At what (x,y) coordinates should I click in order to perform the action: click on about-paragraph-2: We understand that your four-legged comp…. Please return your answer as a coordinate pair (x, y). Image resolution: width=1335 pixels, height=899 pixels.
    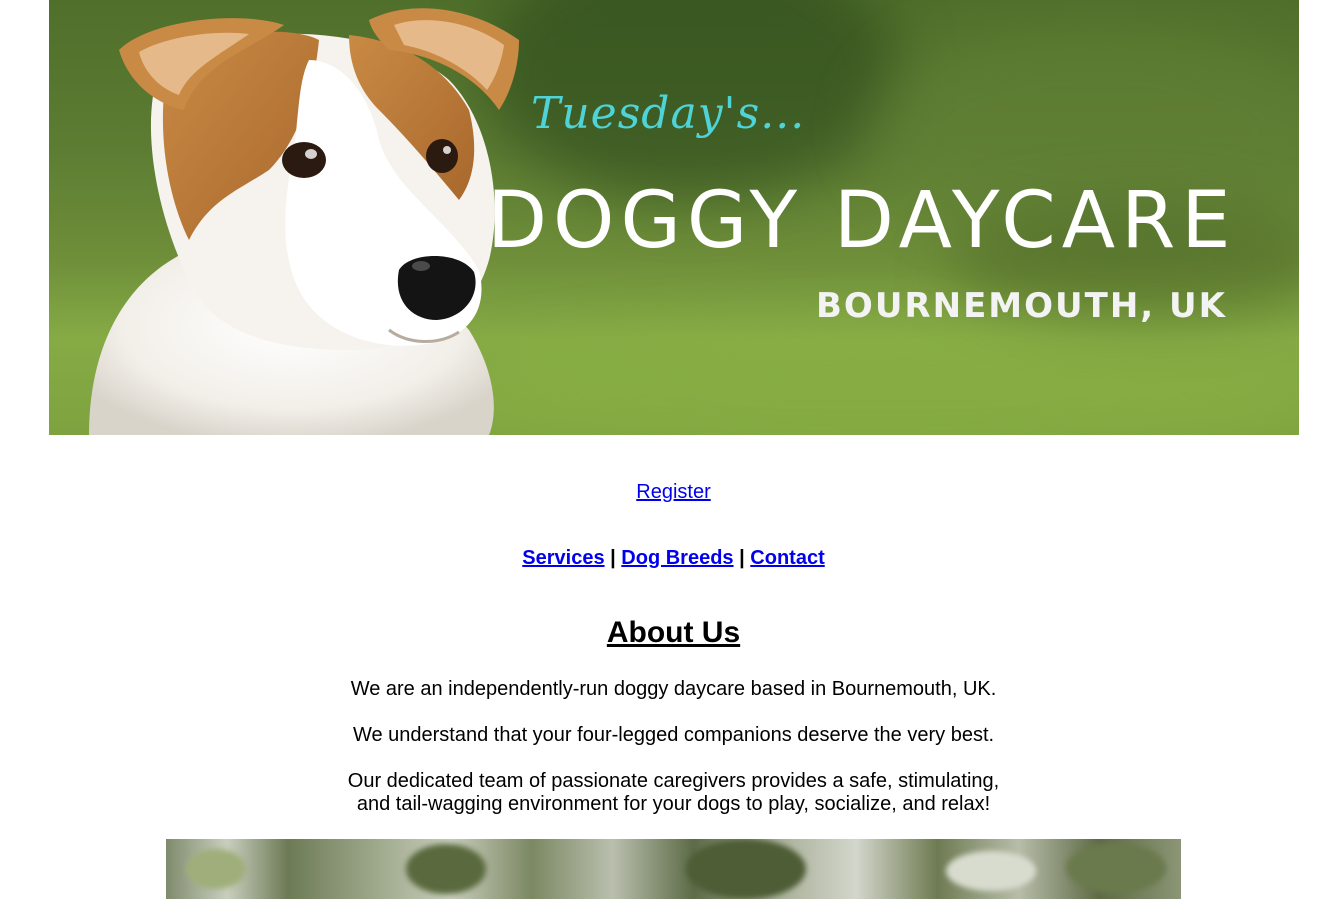
    Looking at the image, I should click on (673, 735).